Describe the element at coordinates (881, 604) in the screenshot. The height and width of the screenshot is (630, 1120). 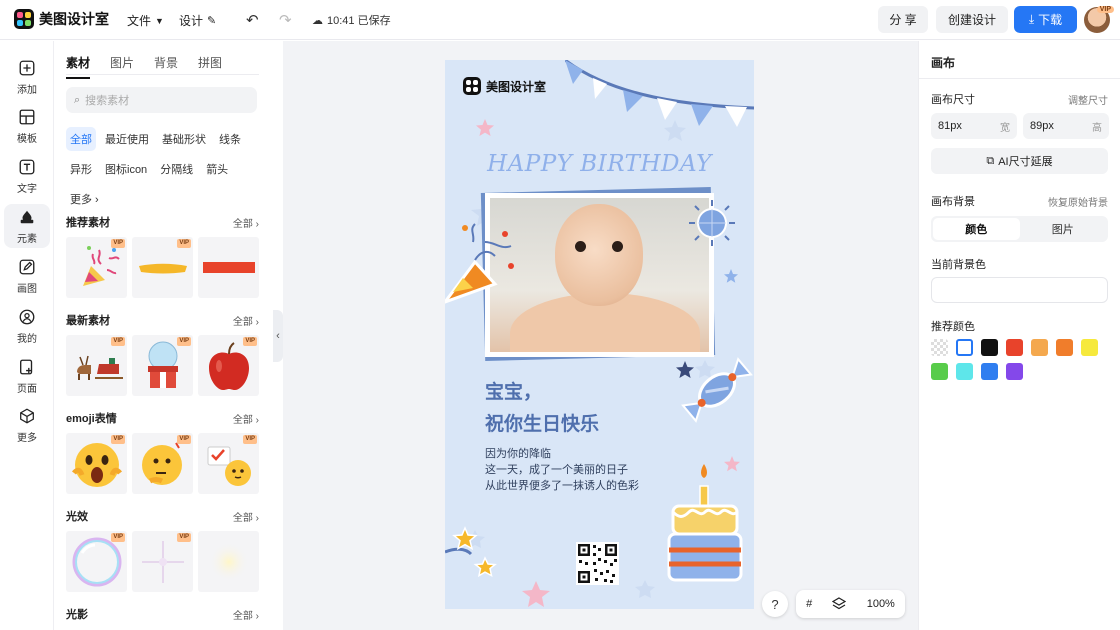
I see `zoom-level: 100%` at that location.